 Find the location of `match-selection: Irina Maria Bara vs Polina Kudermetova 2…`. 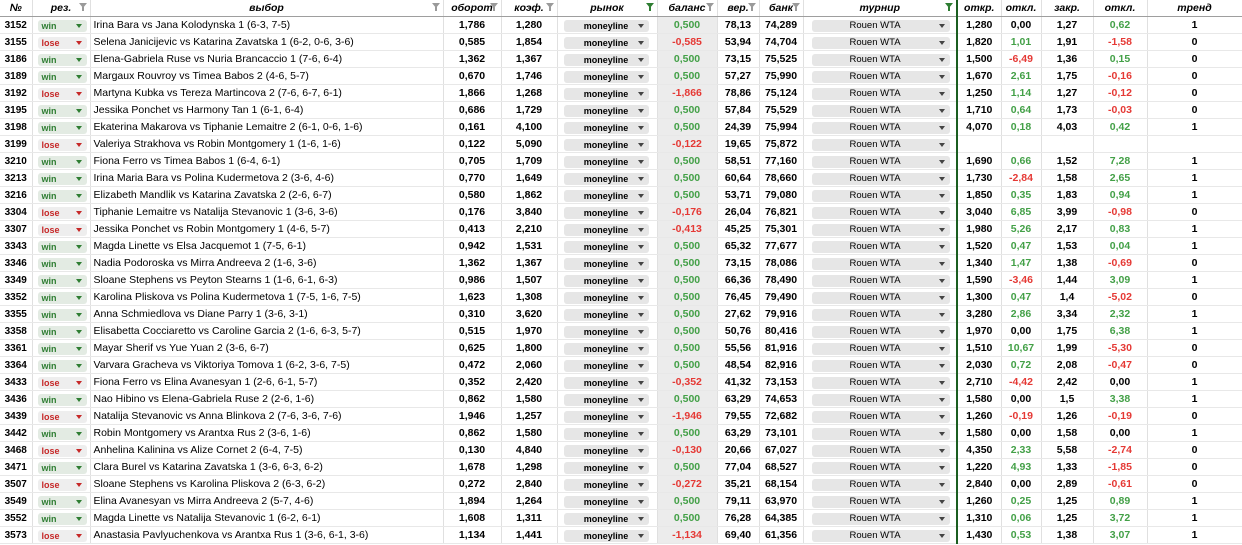

match-selection: Irina Maria Bara vs Polina Kudermetova 2… is located at coordinates (267, 178).